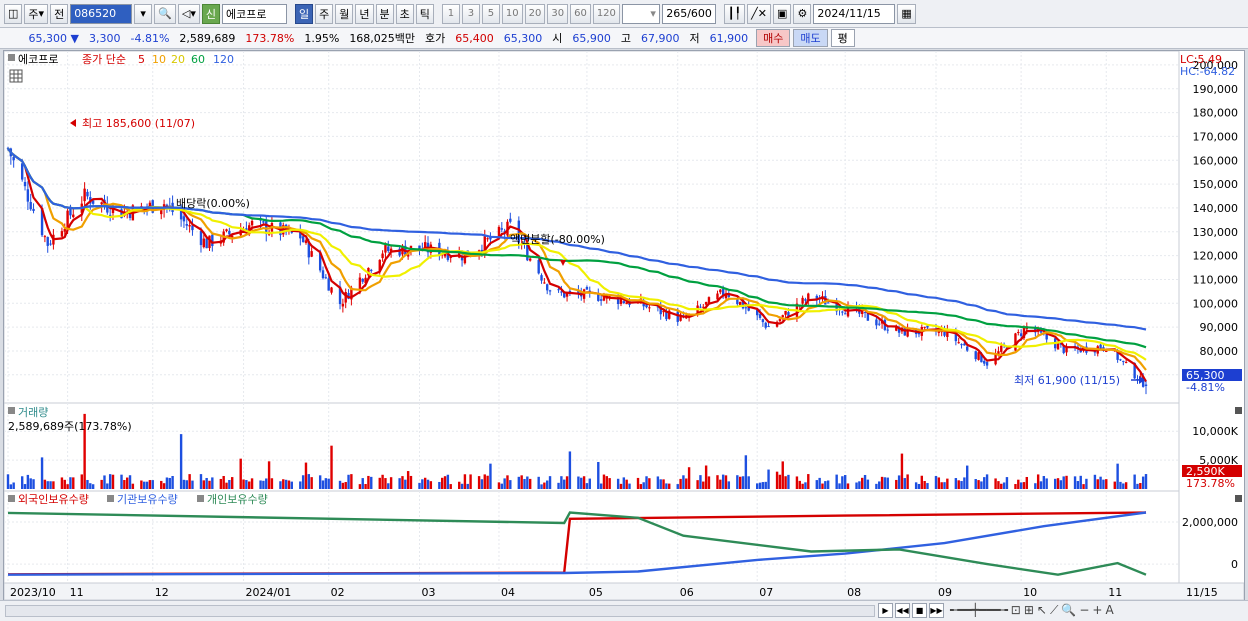 The height and width of the screenshot is (621, 1248). Describe the element at coordinates (854, 592) in the screenshot. I see `x-tick-label: 08` at that location.